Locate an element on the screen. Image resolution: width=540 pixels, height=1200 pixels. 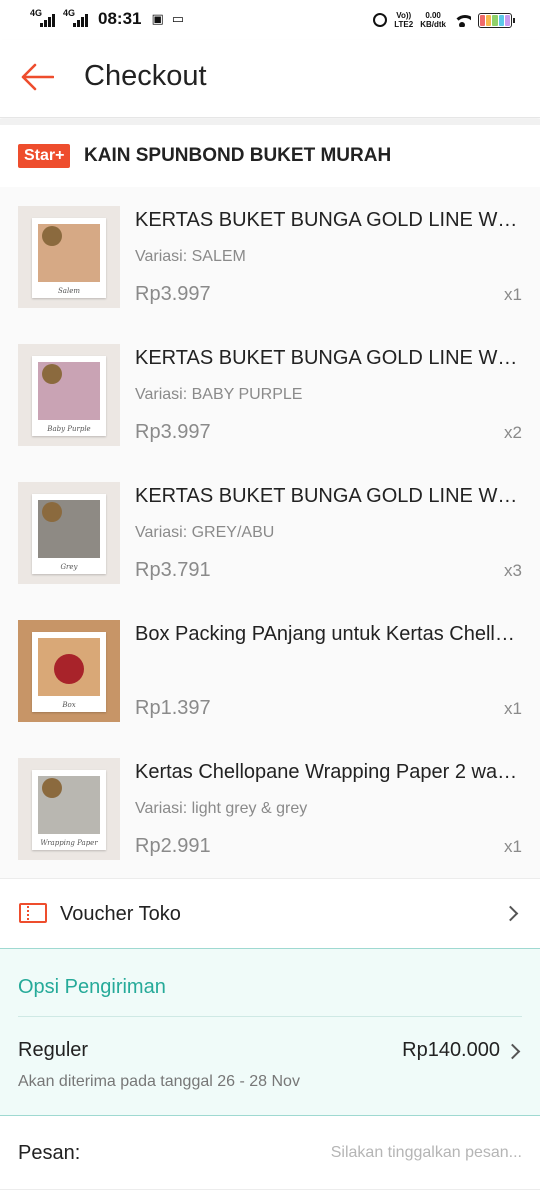
signal-icon-2: 4G is located at coordinates (75, 17).